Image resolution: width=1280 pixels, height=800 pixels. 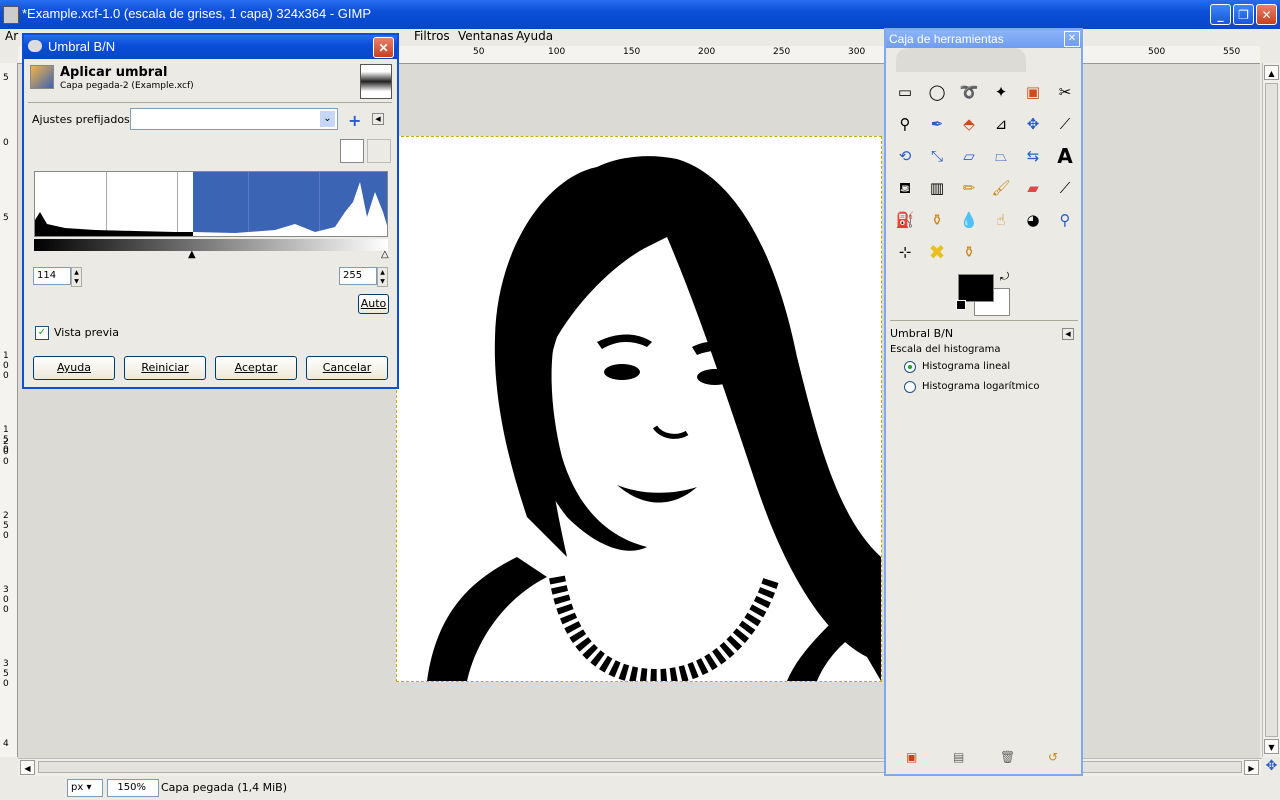 What do you see at coordinates (432, 36) in the screenshot?
I see `menu-filtros: Filtros` at bounding box center [432, 36].